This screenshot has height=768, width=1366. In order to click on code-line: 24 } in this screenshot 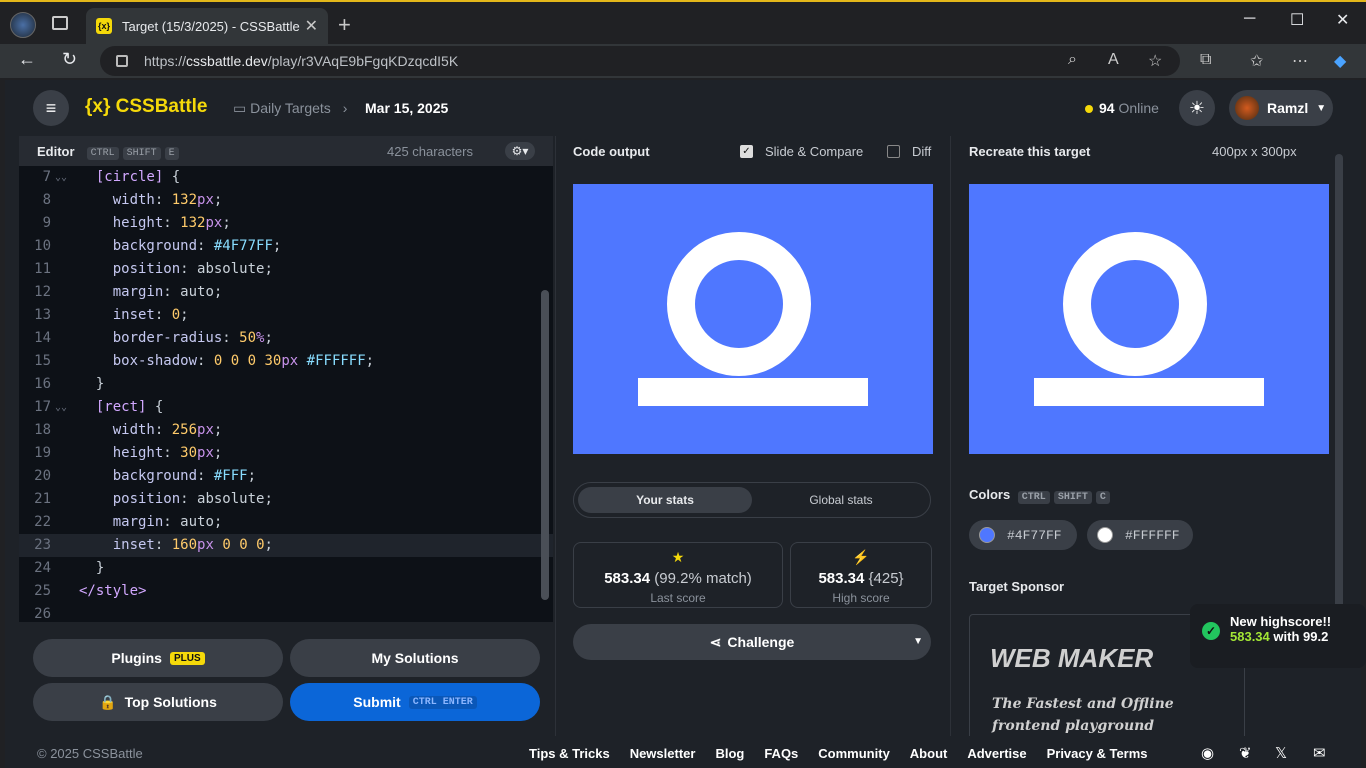, I will do `click(286, 568)`.